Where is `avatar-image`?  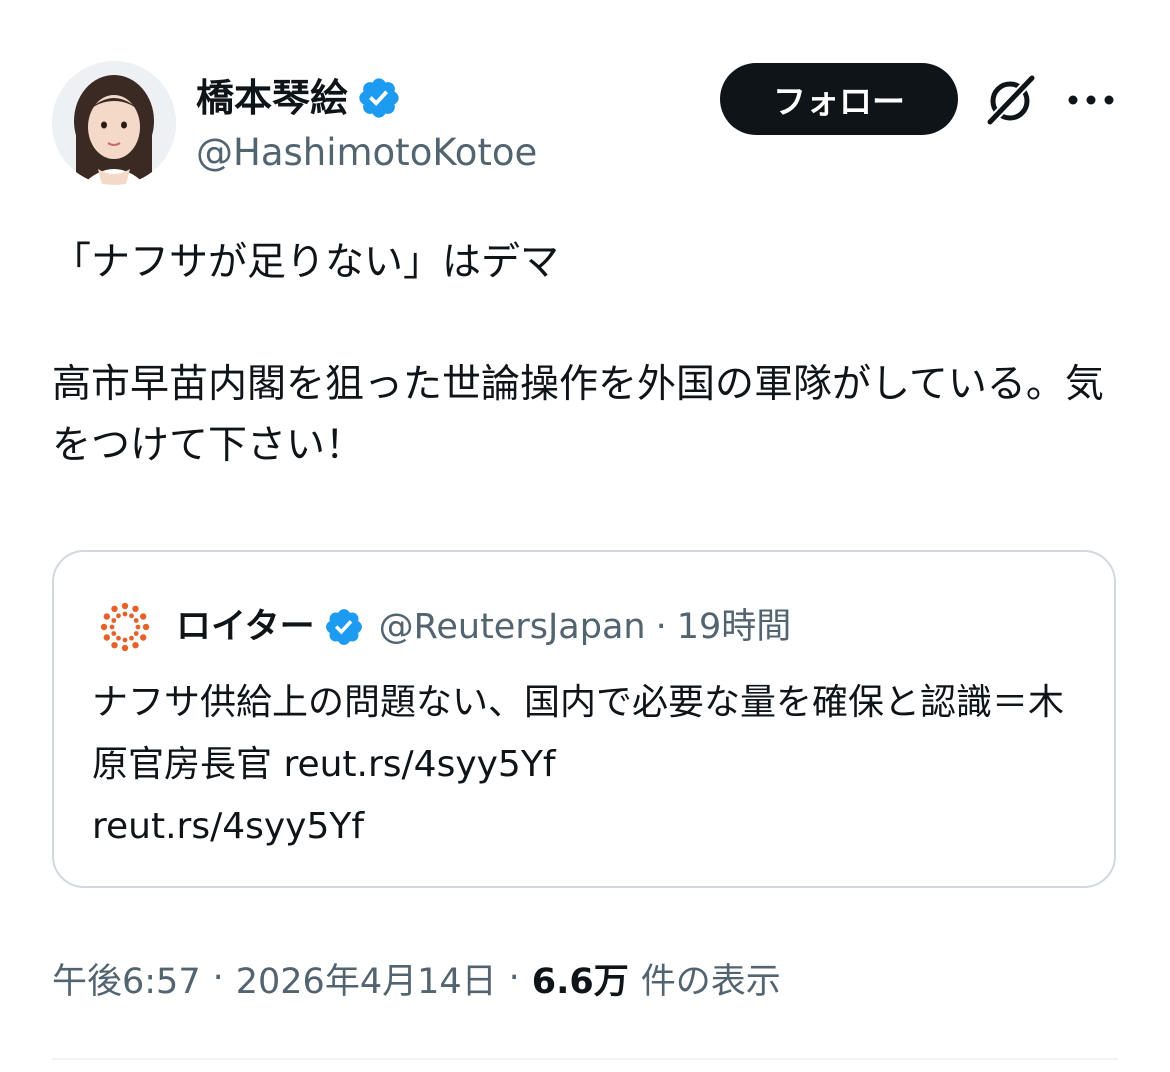
avatar-image is located at coordinates (114, 123).